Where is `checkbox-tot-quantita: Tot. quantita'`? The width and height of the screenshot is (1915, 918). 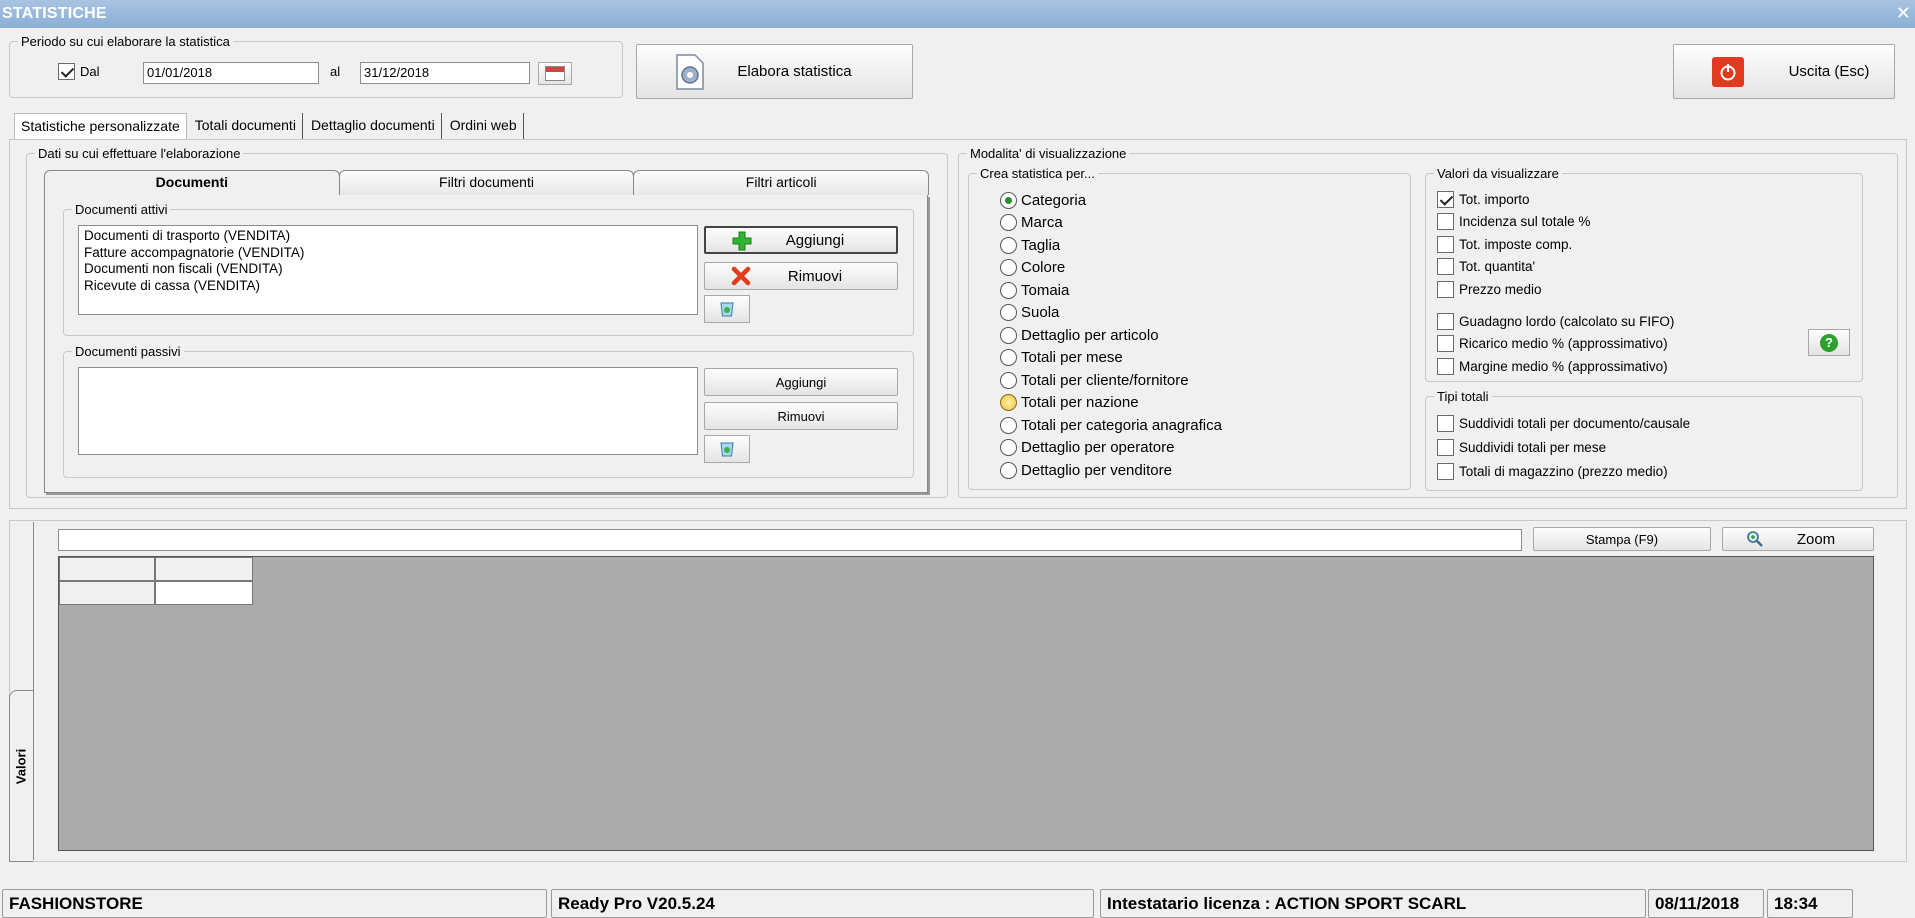 checkbox-tot-quantita: Tot. quantita' is located at coordinates (1513, 267).